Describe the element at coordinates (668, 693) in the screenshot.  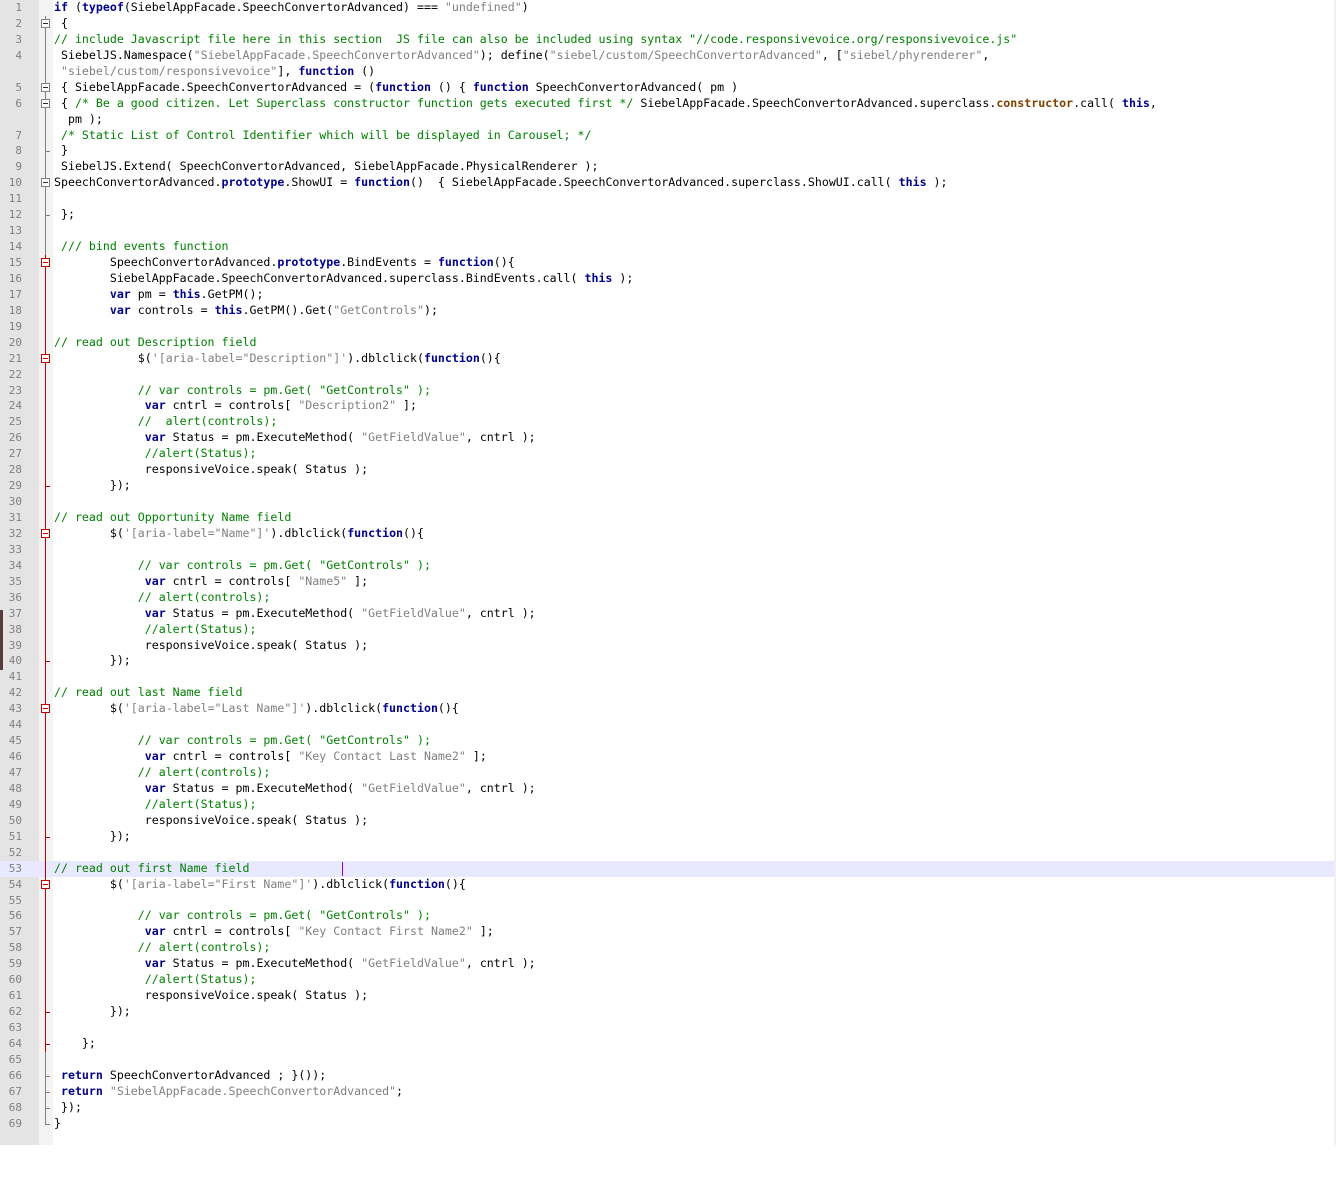
I see `code-line: 42 // read out last Name field` at that location.